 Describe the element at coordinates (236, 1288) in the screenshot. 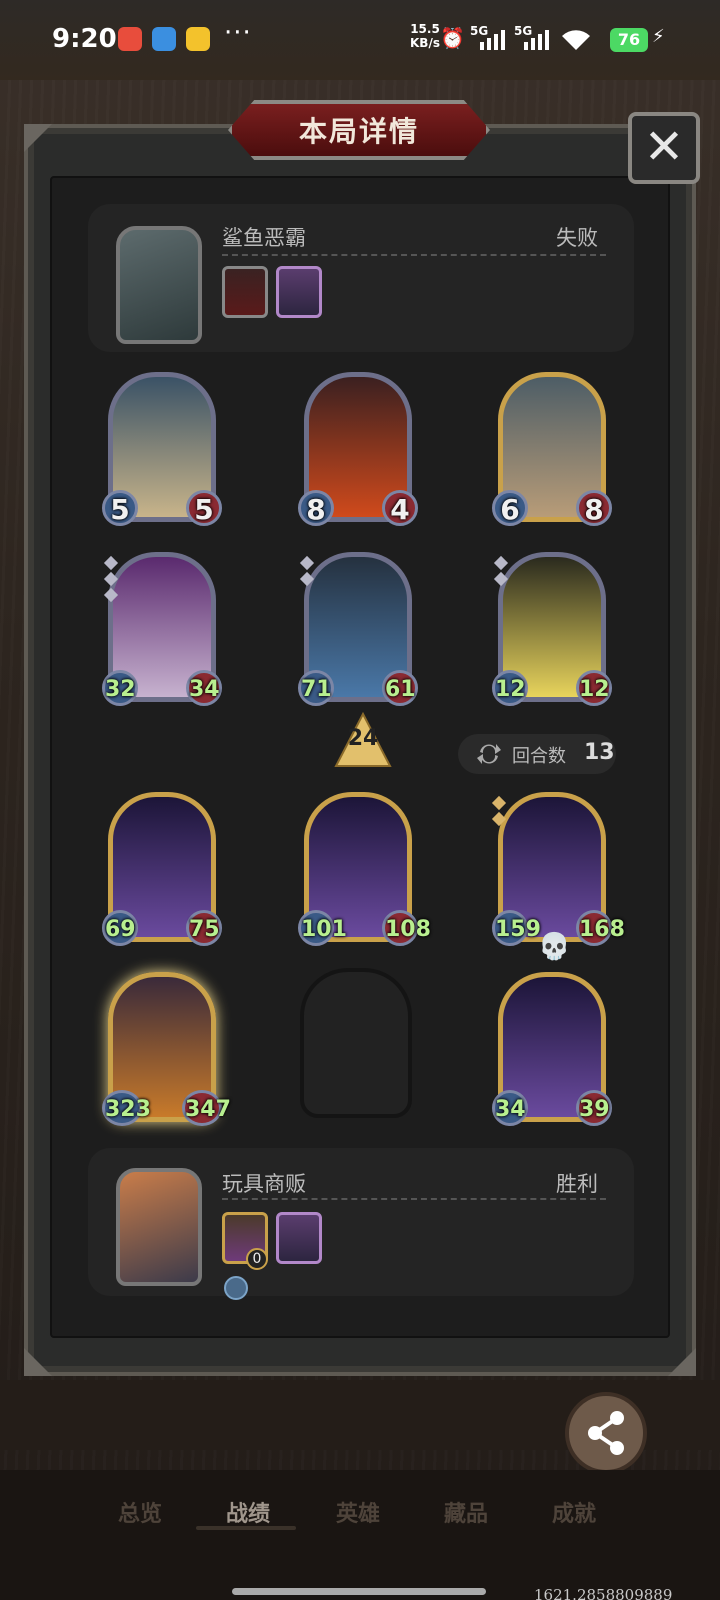

I see `player-quest-icon` at that location.